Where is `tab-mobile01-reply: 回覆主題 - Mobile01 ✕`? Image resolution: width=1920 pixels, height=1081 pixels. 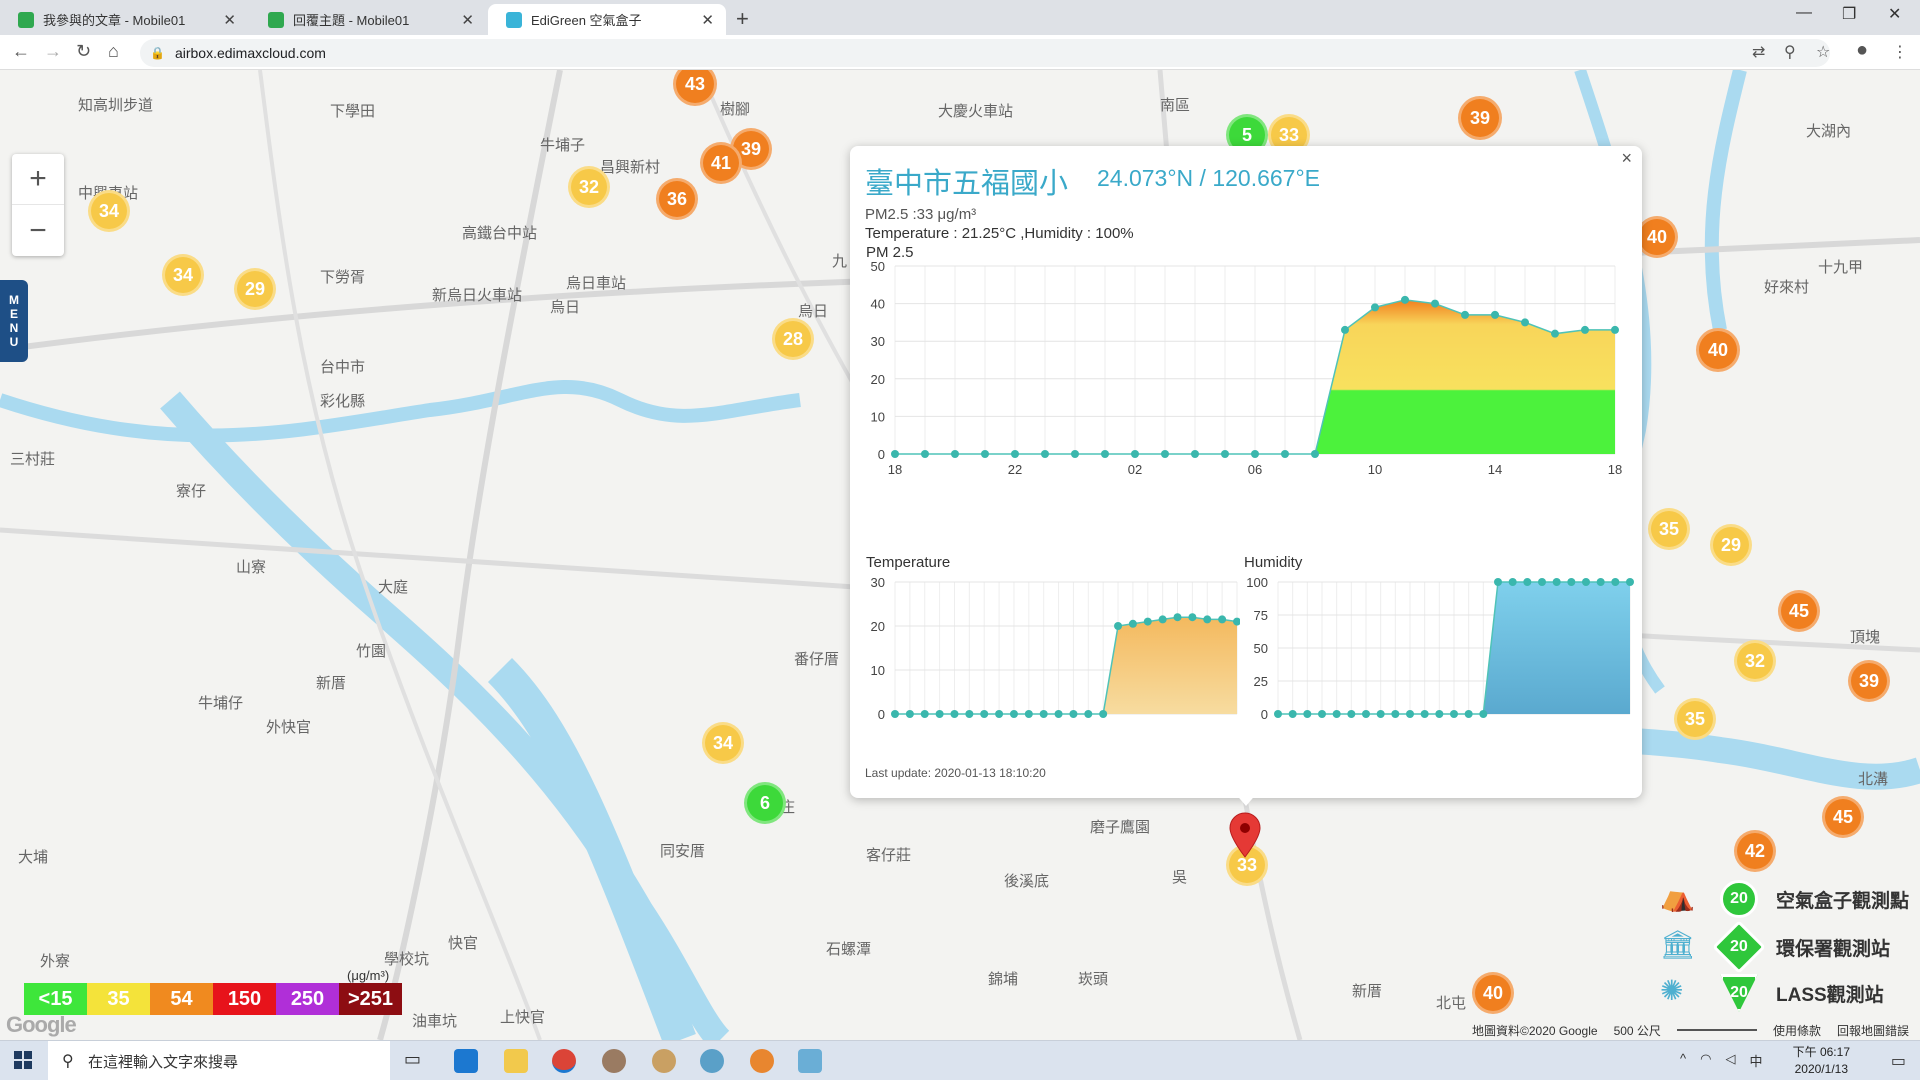
tab-mobile01-reply: 回覆主題 - Mobile01 ✕ is located at coordinates (368, 19).